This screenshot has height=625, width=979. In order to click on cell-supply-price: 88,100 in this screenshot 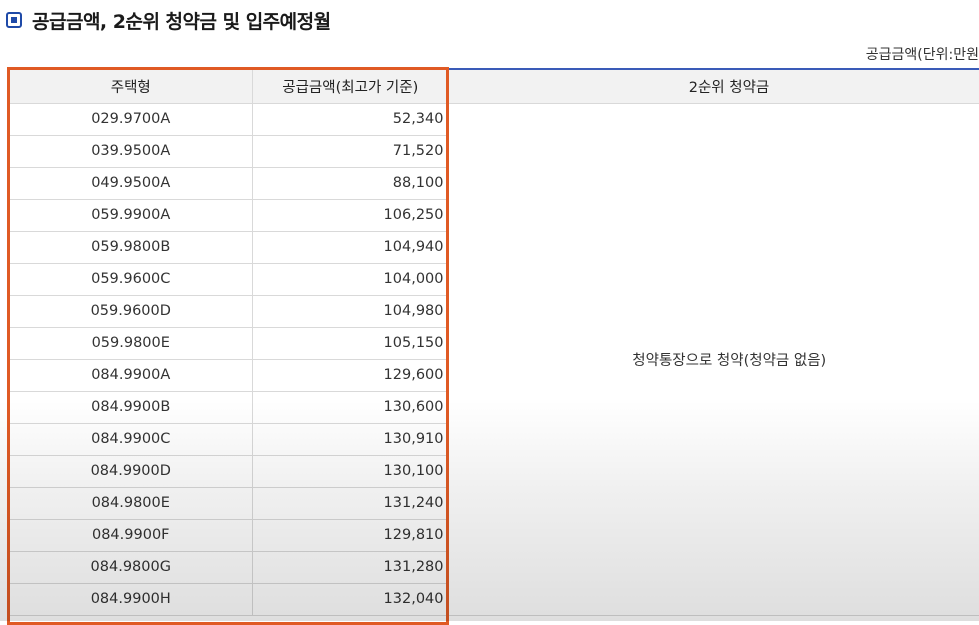, I will do `click(350, 183)`.